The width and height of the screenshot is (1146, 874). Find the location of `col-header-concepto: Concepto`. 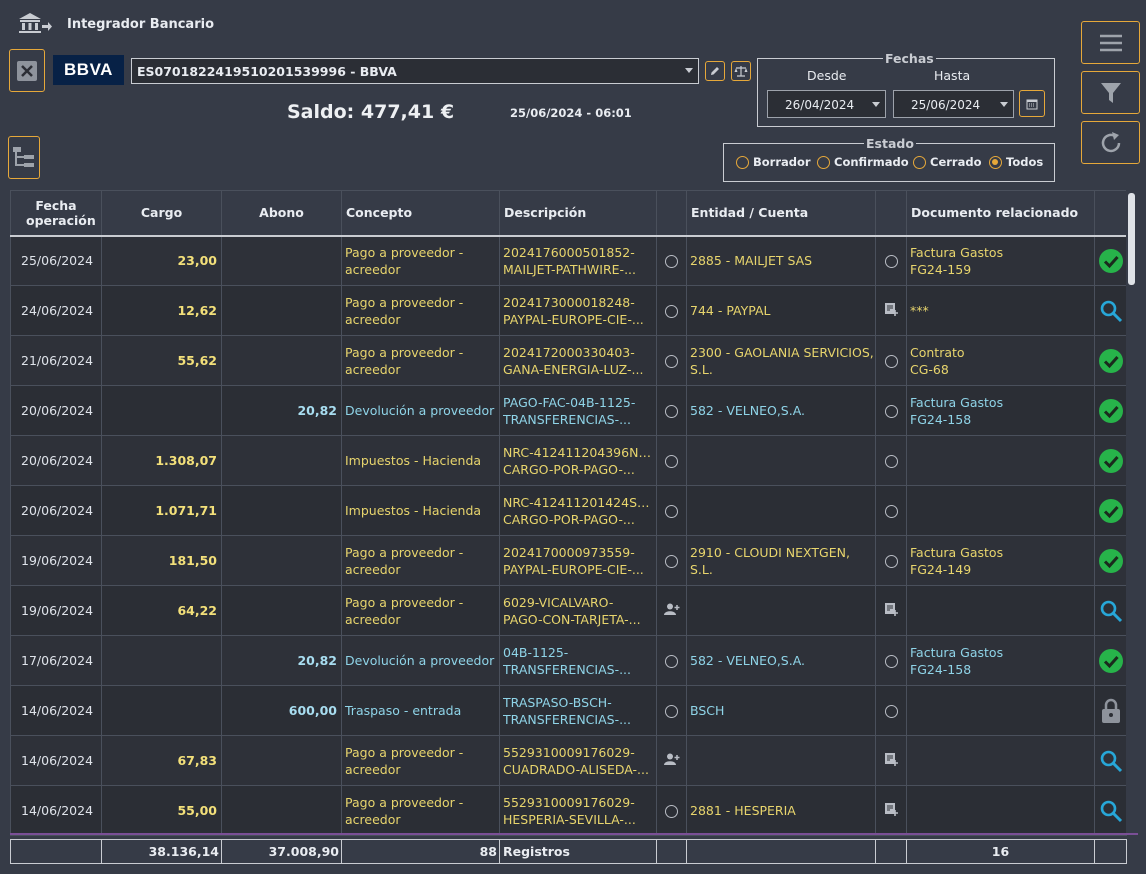

col-header-concepto: Concepto is located at coordinates (420, 213).